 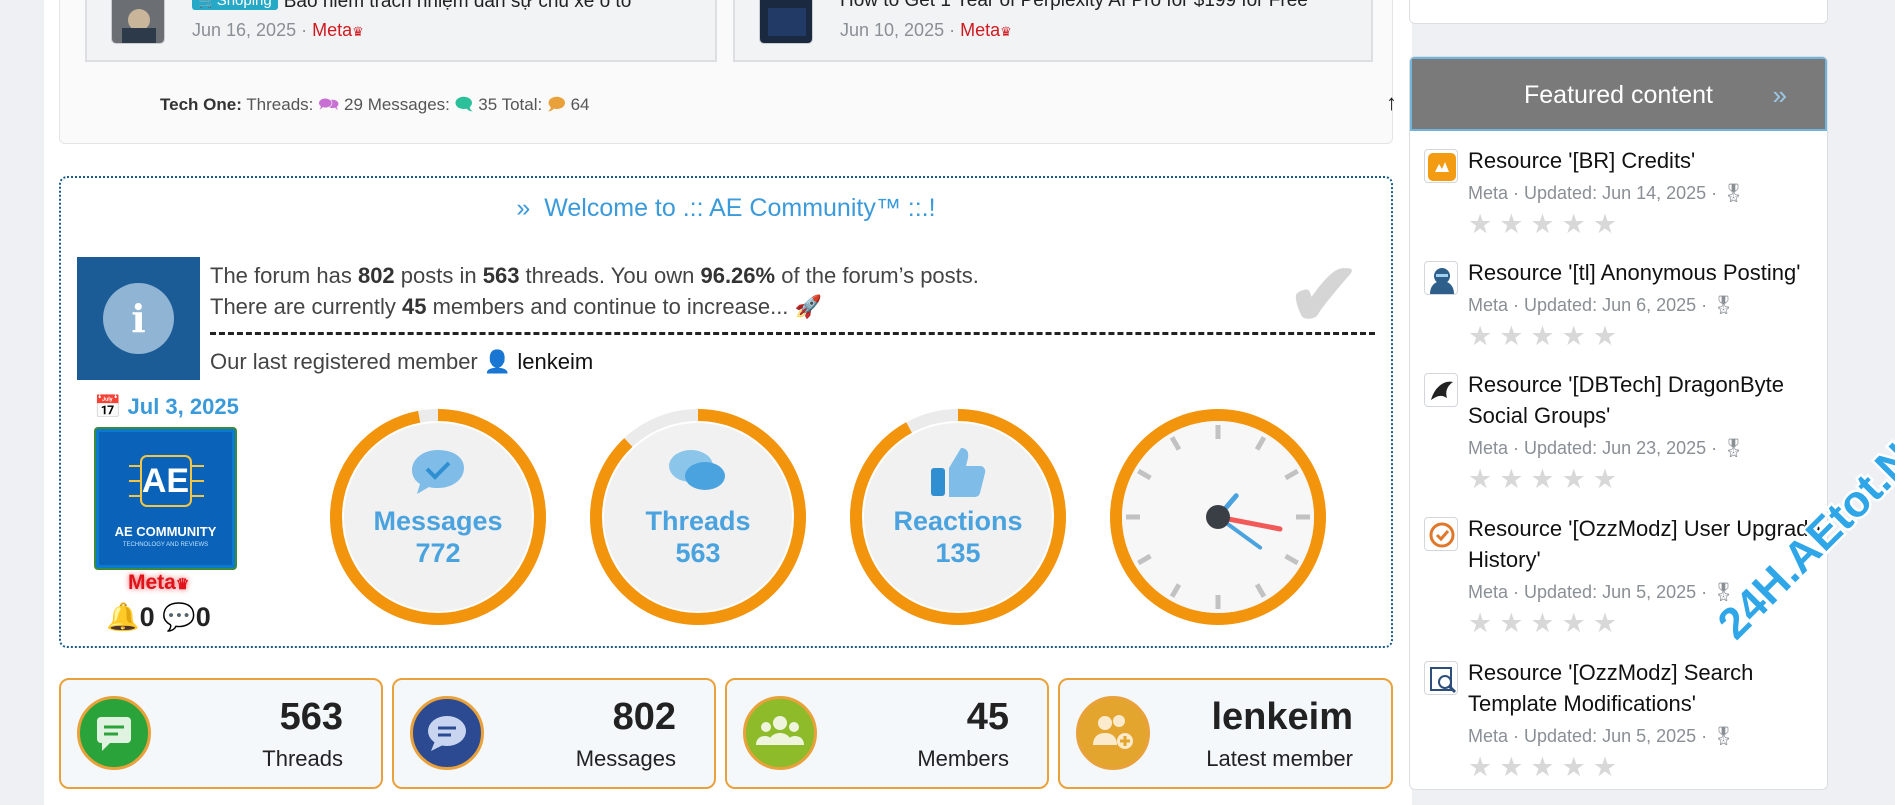 What do you see at coordinates (438, 517) in the screenshot?
I see `messages-ring: Messages 772` at bounding box center [438, 517].